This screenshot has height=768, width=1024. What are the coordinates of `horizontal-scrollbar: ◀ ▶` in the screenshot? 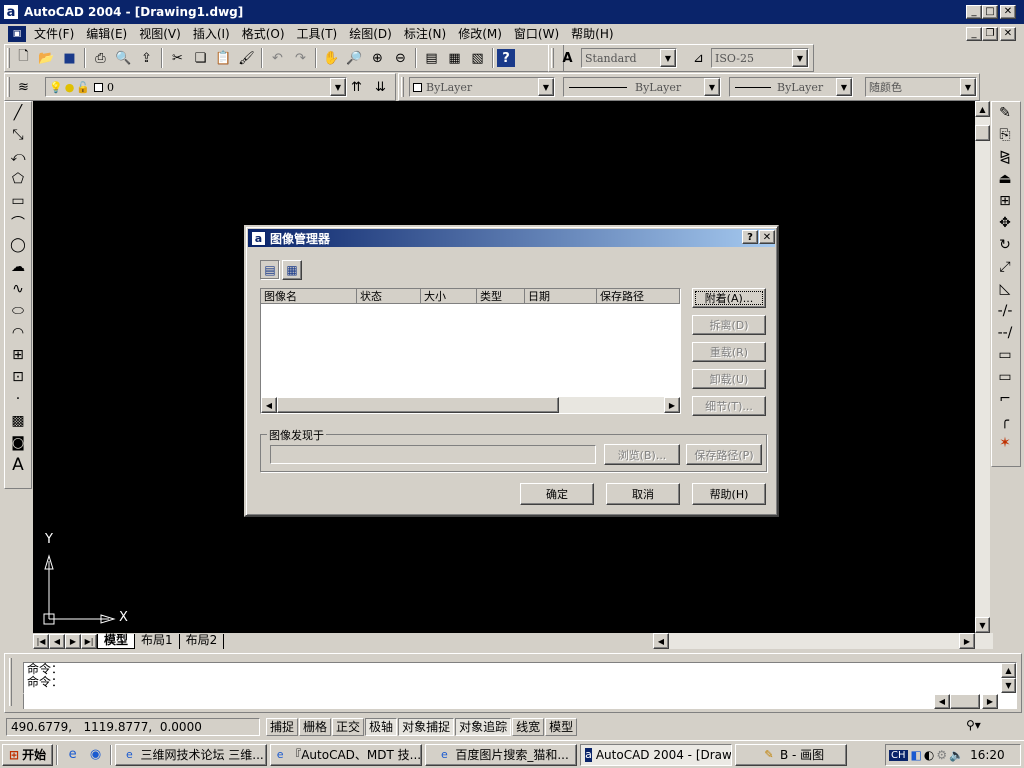 It's located at (823, 641).